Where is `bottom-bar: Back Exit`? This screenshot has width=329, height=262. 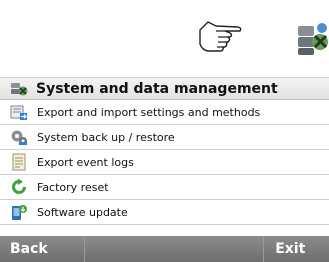 bottom-bar: Back Exit is located at coordinates (164, 249).